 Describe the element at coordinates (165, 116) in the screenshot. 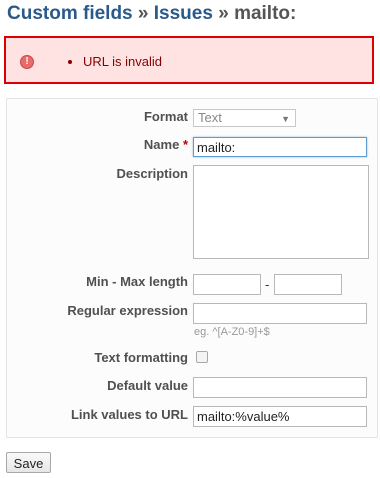

I see `format-label: Format` at that location.